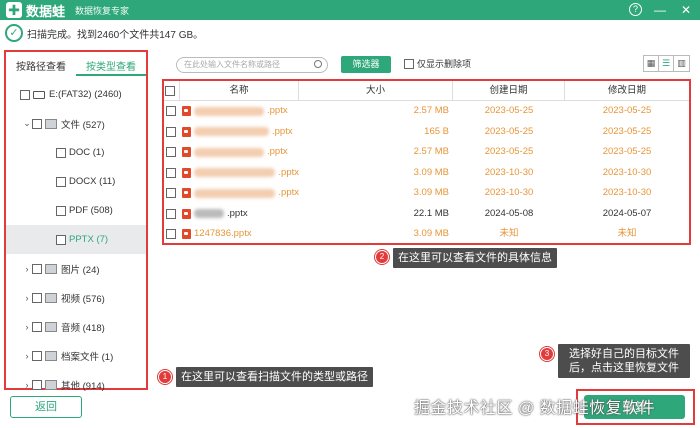  I want to click on tab-by-type: 按类型查看, so click(111, 64).